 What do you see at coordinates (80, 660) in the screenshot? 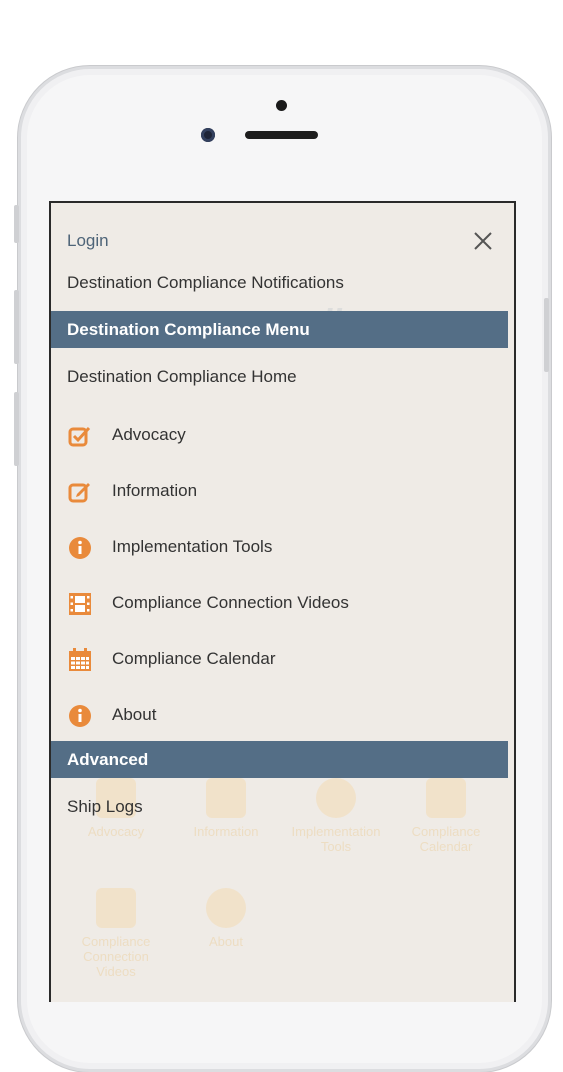
I see `calendar-icon` at bounding box center [80, 660].